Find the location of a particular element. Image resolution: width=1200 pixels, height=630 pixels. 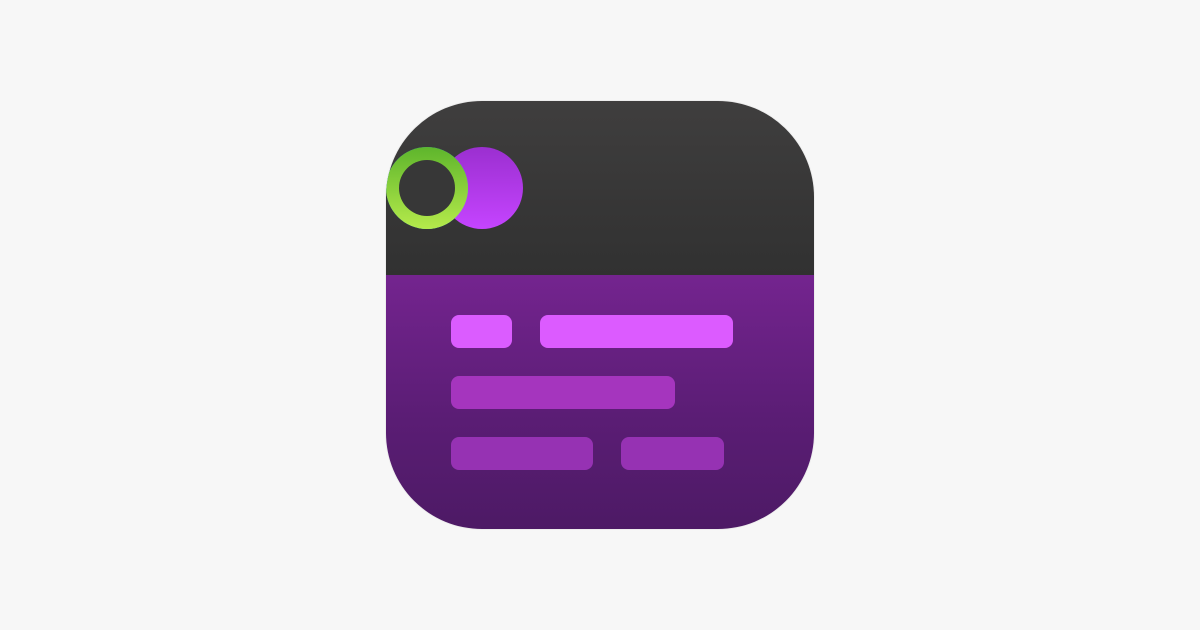

muted-bar-wide is located at coordinates (563, 392).